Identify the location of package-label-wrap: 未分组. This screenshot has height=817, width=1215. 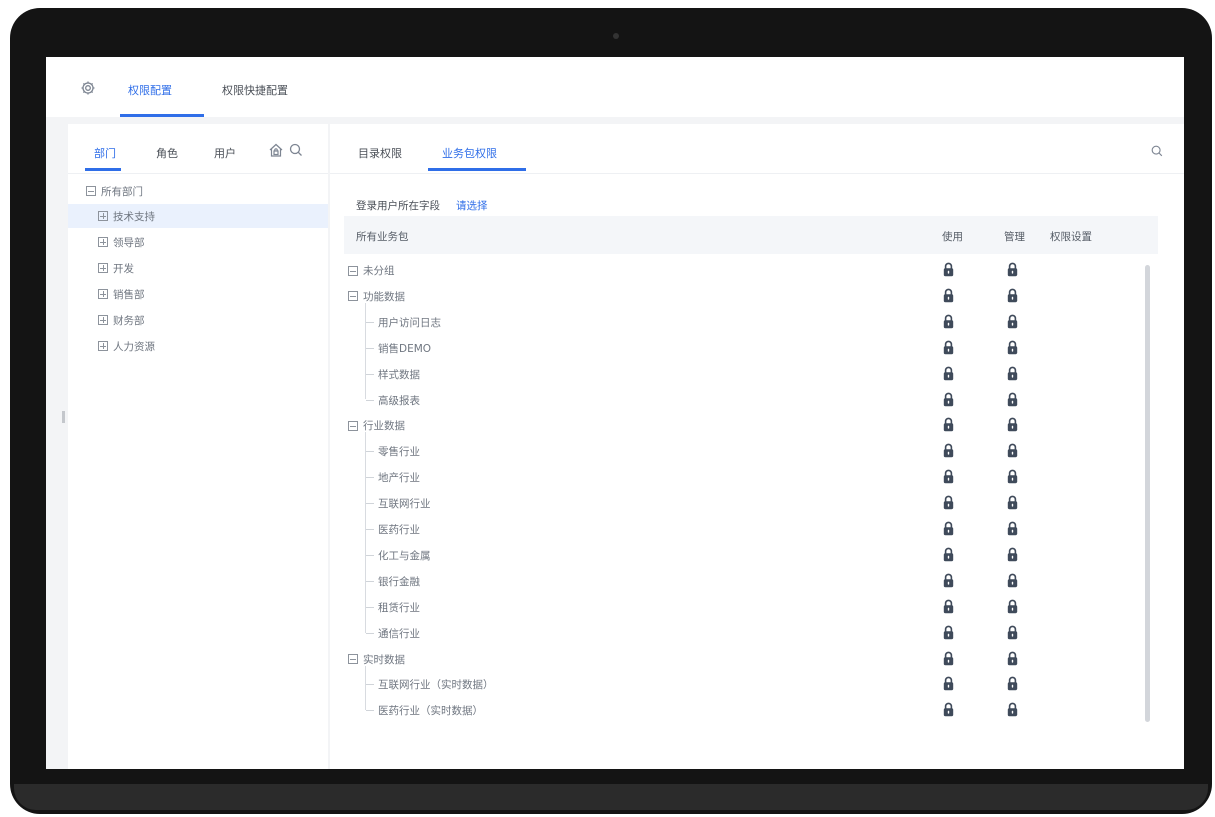
(371, 270).